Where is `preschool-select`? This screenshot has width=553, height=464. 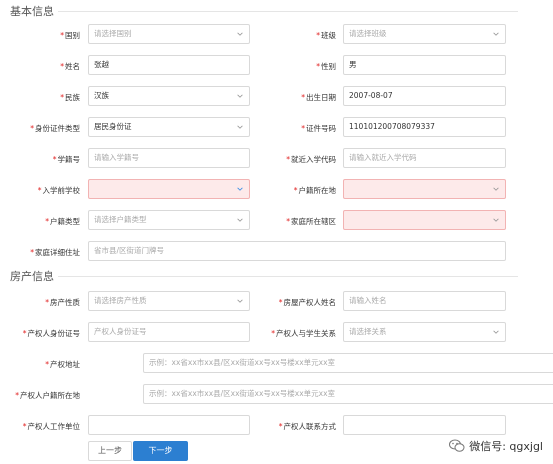
preschool-select is located at coordinates (169, 189).